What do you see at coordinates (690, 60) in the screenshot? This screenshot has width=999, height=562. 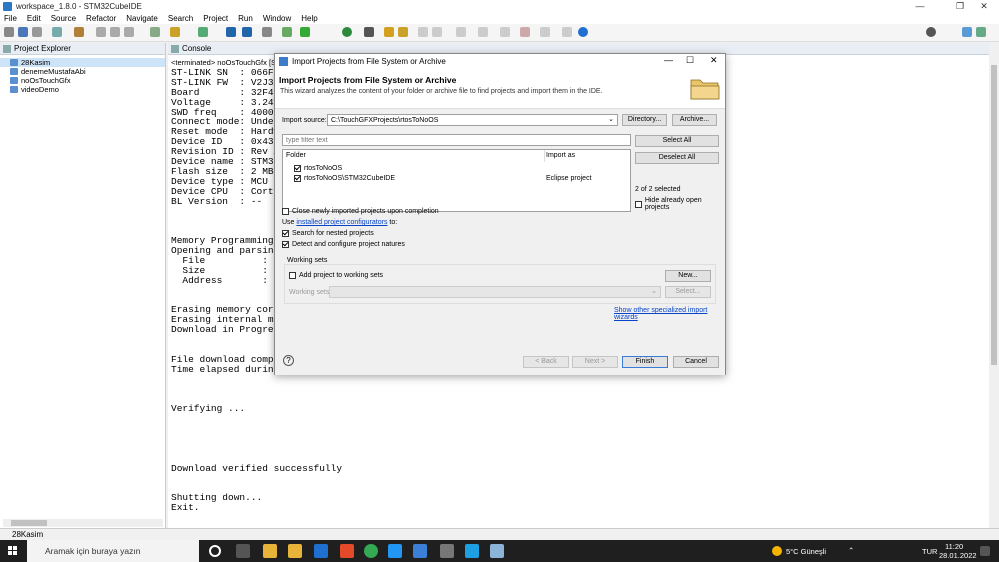 I see `dialog-maximize-button: ☐` at bounding box center [690, 60].